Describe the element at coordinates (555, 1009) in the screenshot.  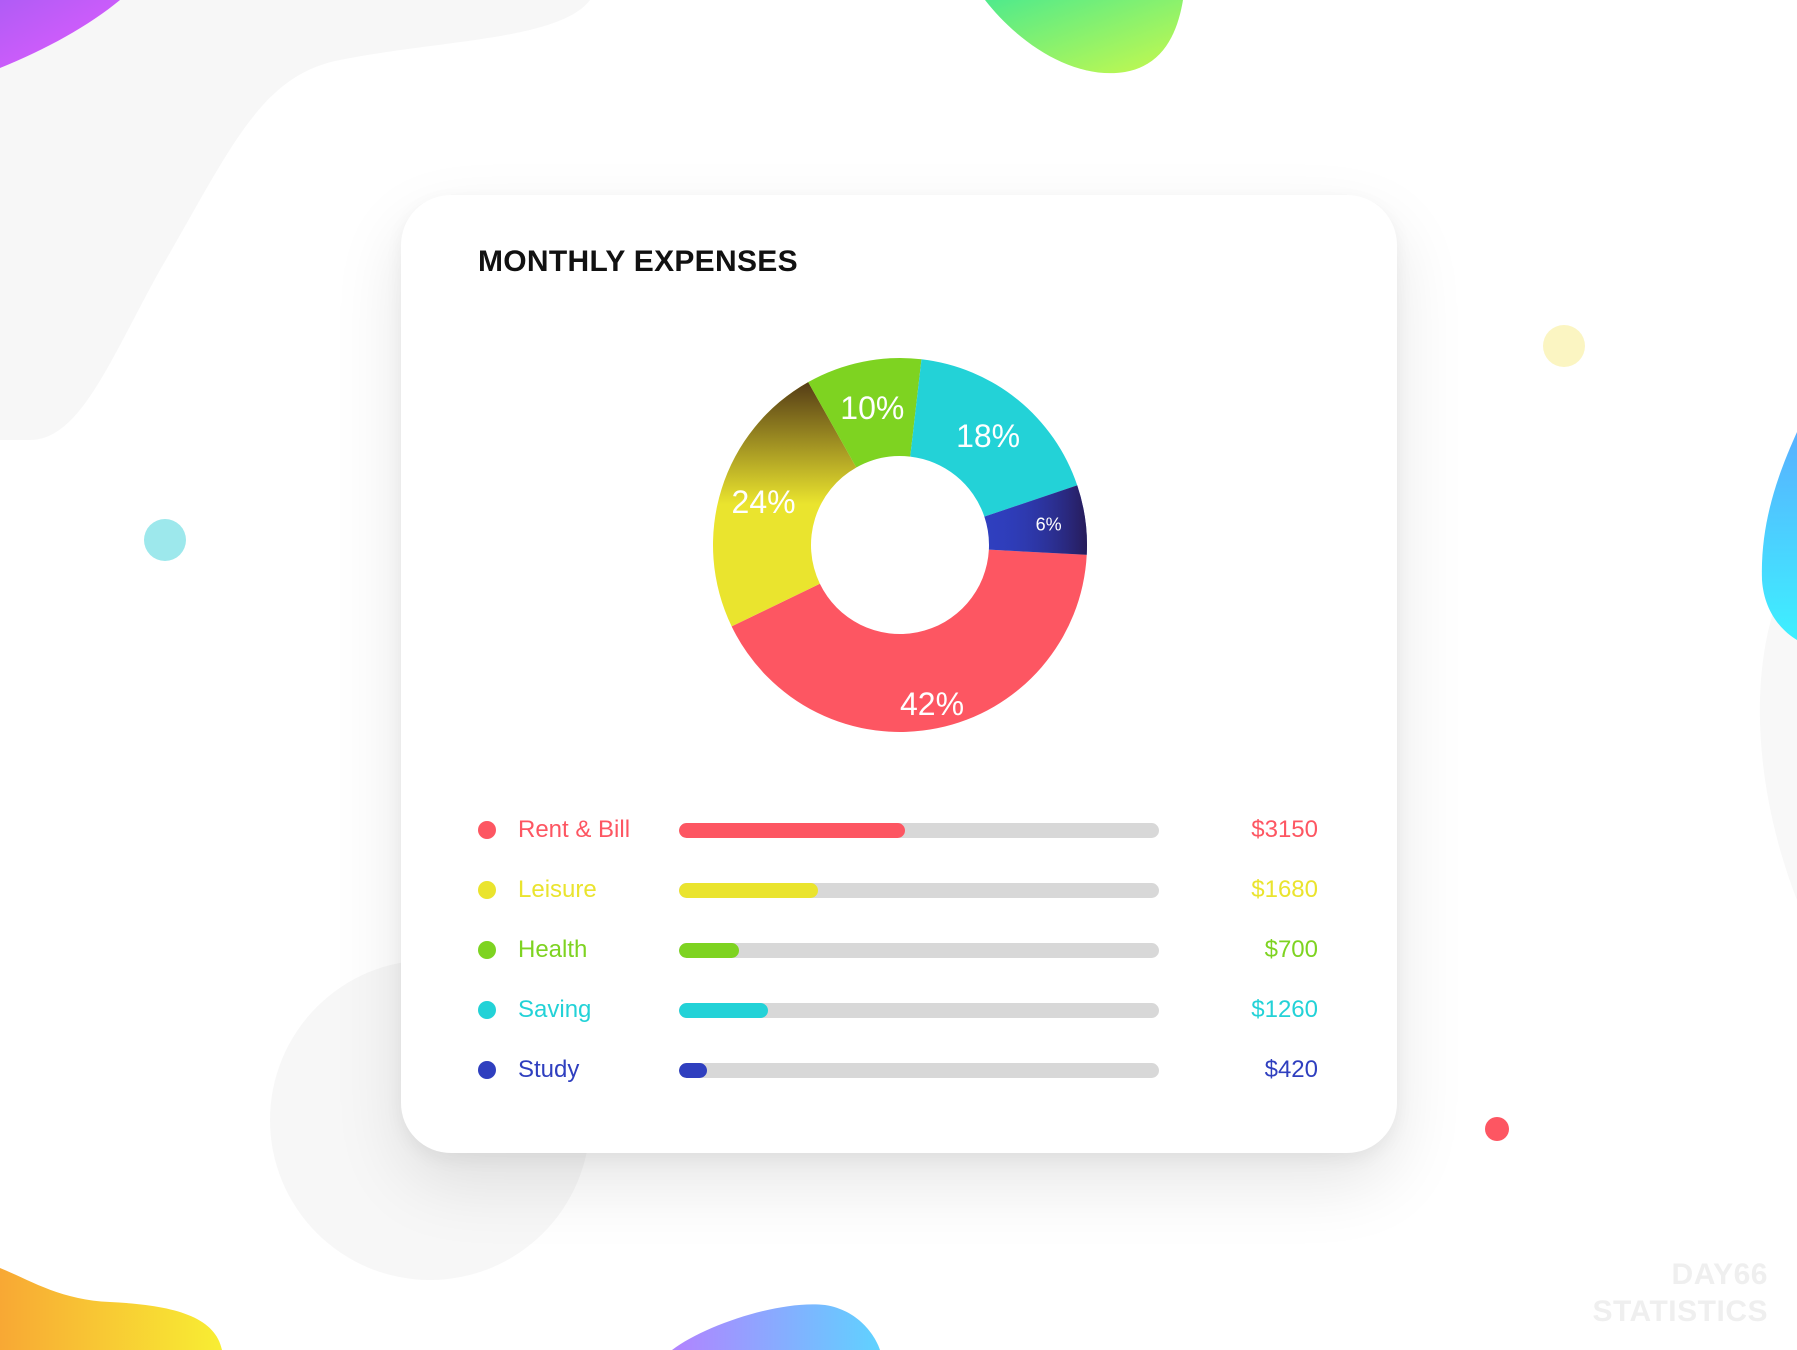
I see `legend-label: Saving` at that location.